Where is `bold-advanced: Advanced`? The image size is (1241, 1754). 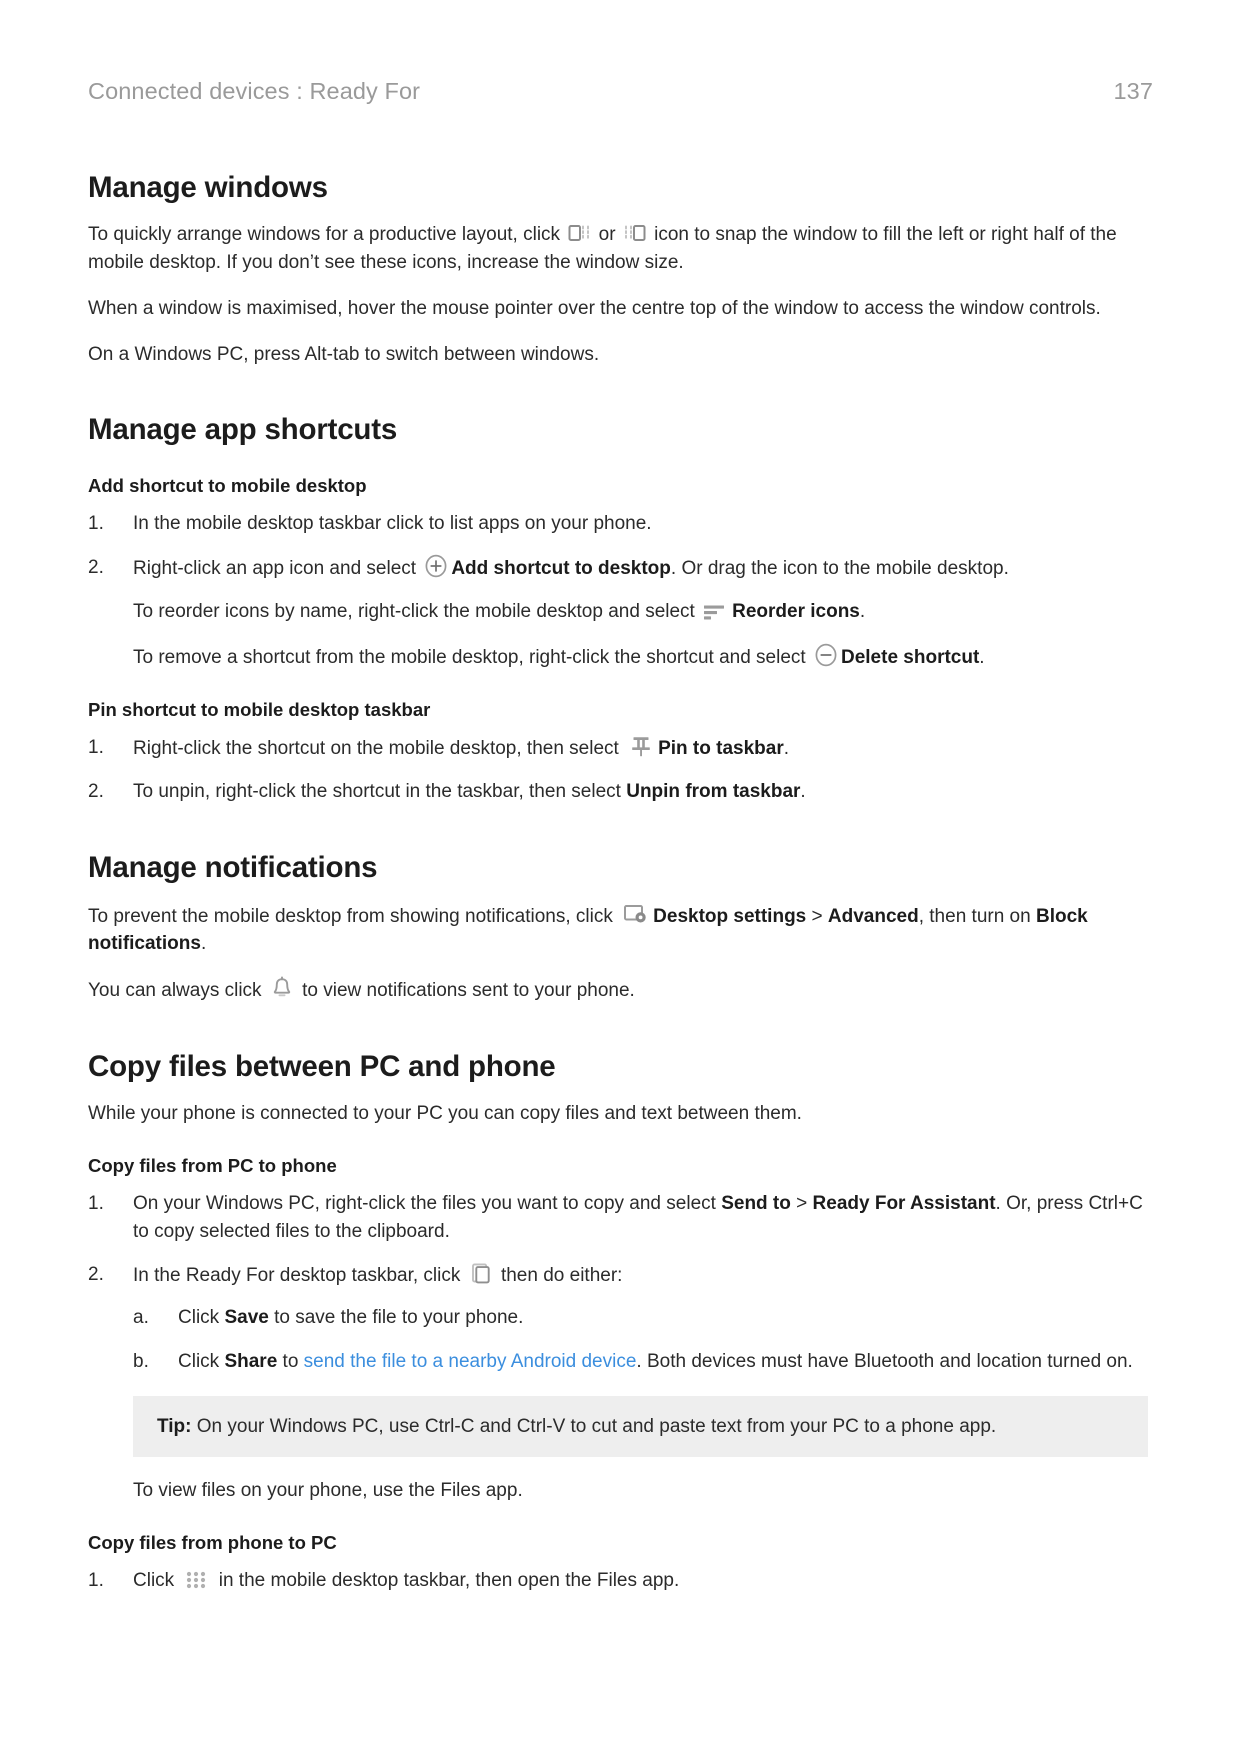
bold-advanced: Advanced is located at coordinates (873, 916).